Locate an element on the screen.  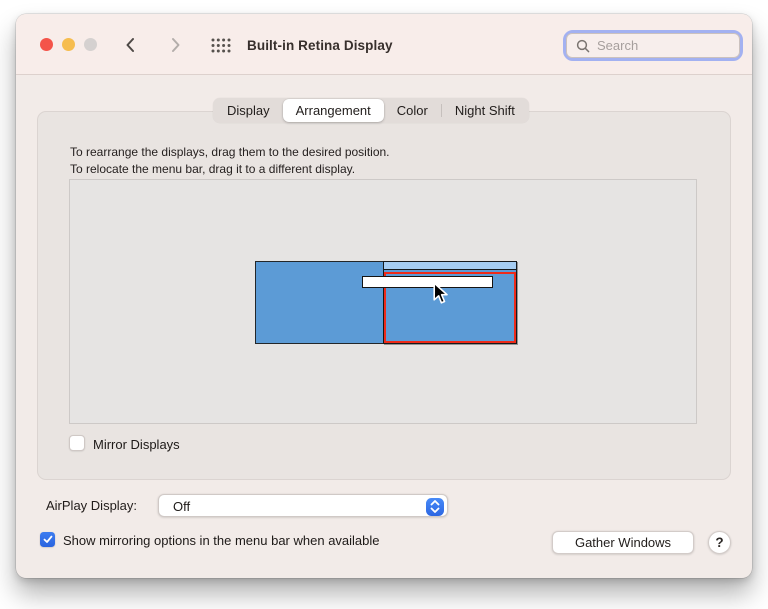
airplay-display-label: AirPlay Display: is located at coordinates (92, 505).